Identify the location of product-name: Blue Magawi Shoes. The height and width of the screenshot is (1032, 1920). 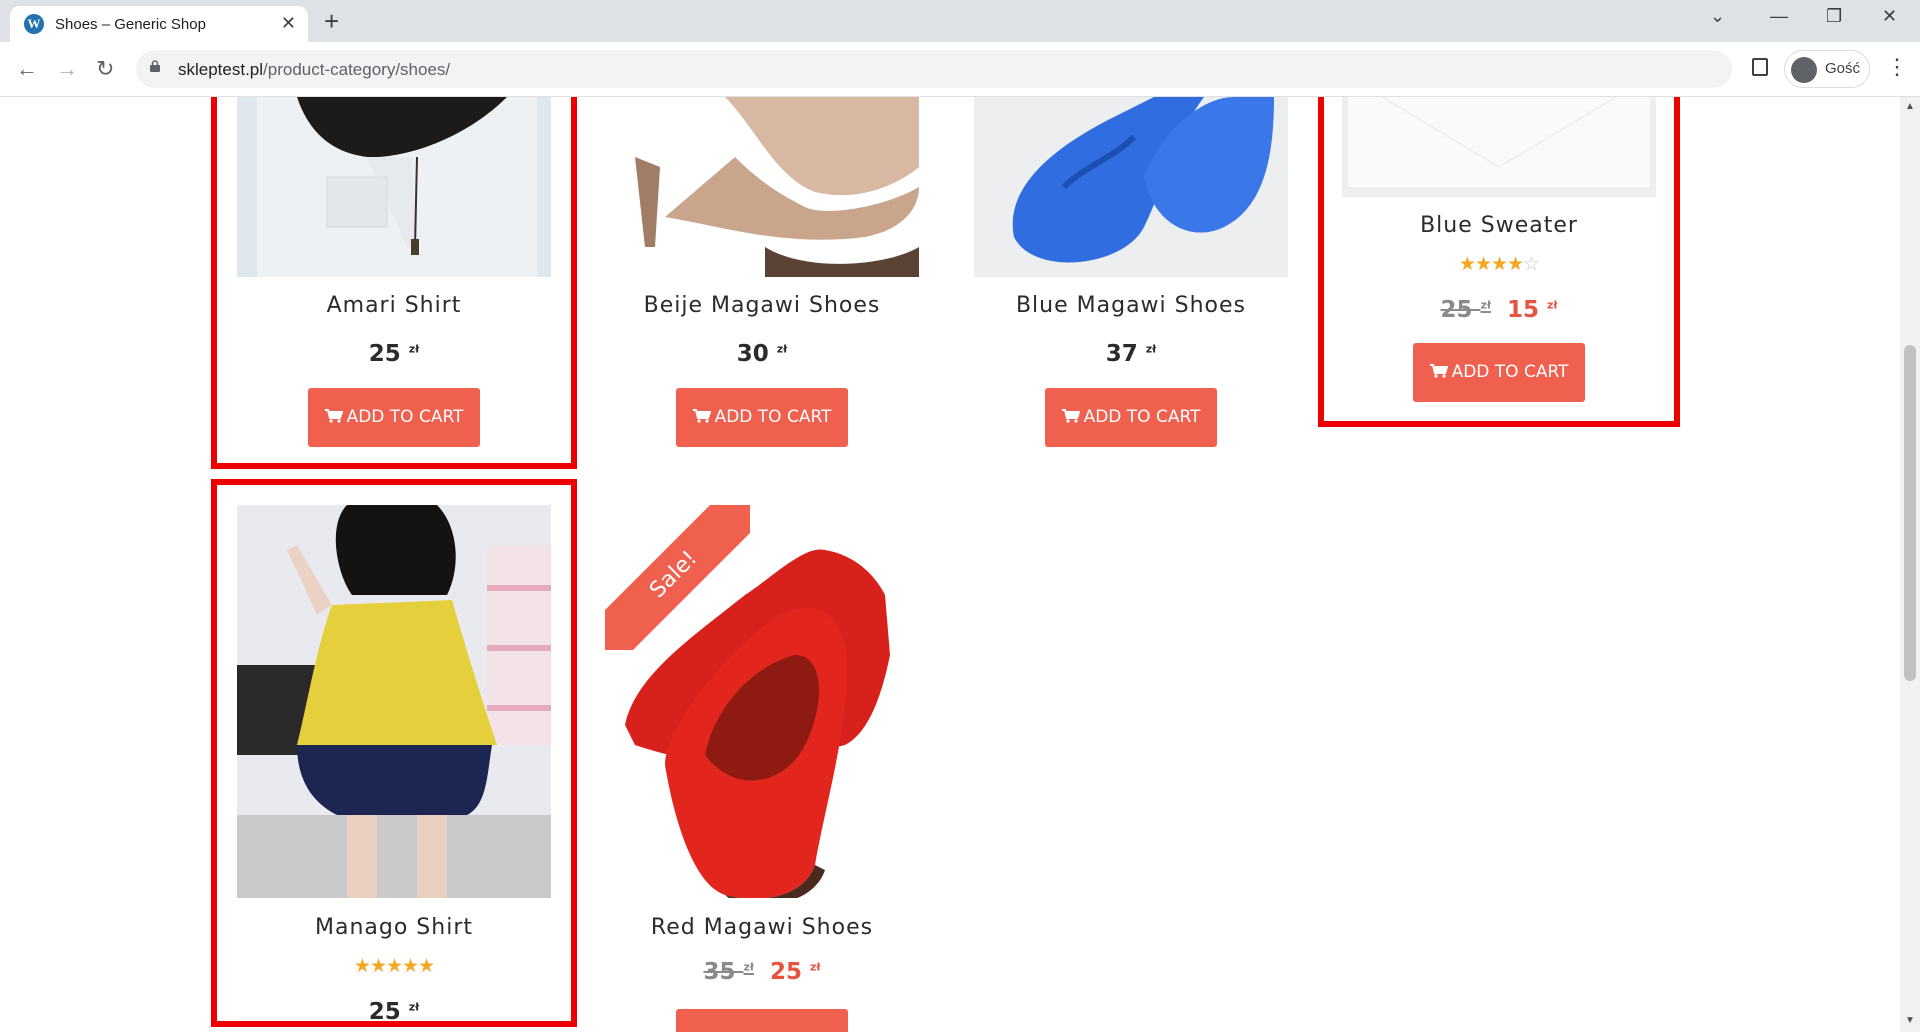
(1131, 305).